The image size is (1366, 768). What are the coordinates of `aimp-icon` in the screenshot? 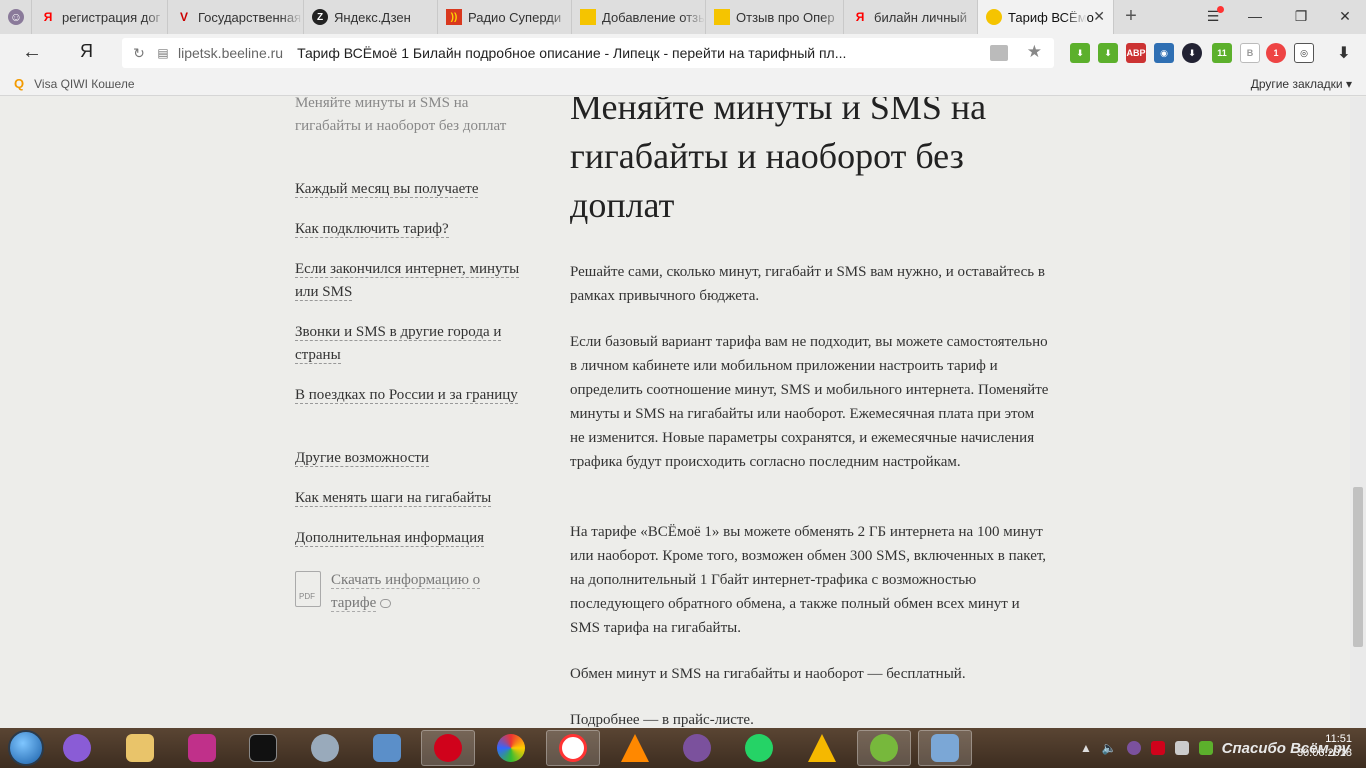 It's located at (822, 748).